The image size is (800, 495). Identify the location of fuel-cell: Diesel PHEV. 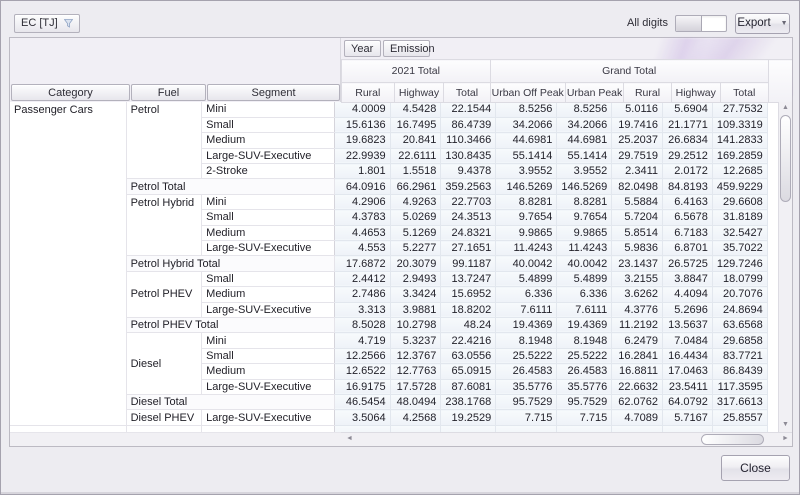
(164, 417).